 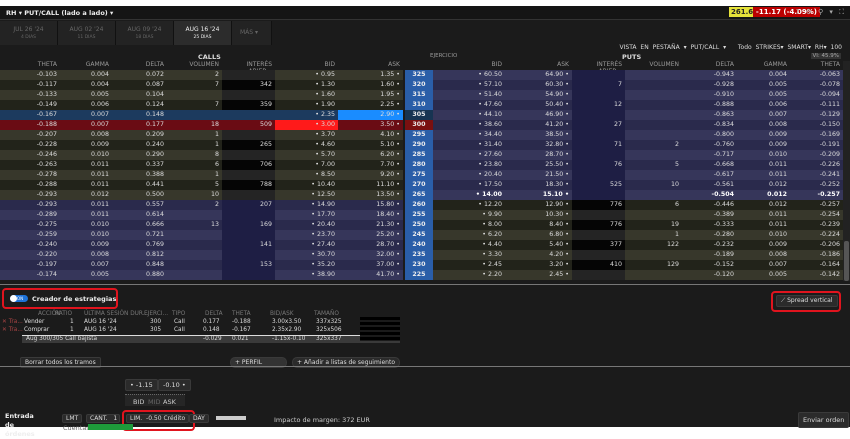 I want to click on call-ask: 2.90 •, so click(x=370, y=115).